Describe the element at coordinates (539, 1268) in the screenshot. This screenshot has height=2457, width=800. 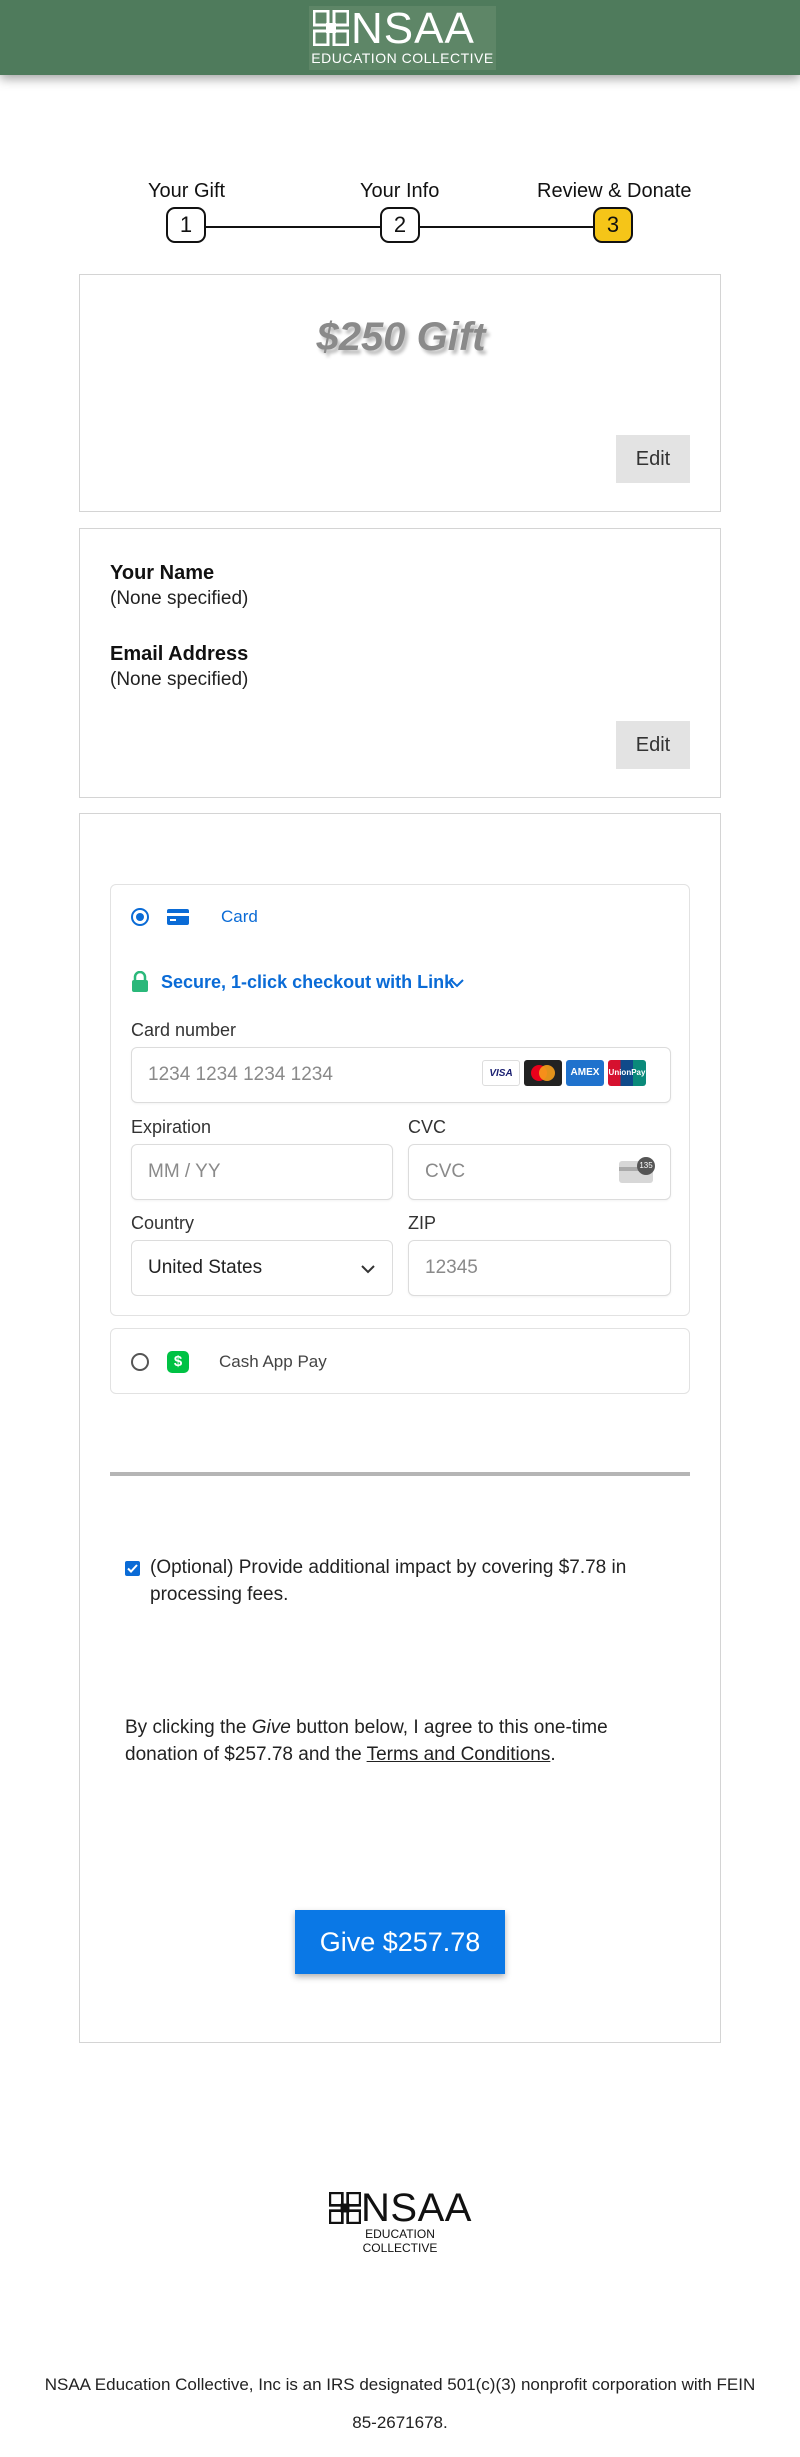
I see `zip-input` at that location.